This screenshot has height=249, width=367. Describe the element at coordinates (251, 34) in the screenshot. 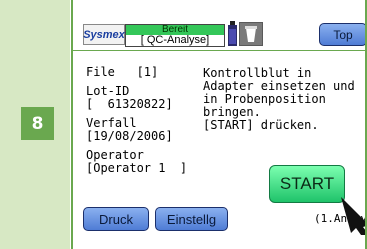

I see `sample-cup-icon` at that location.